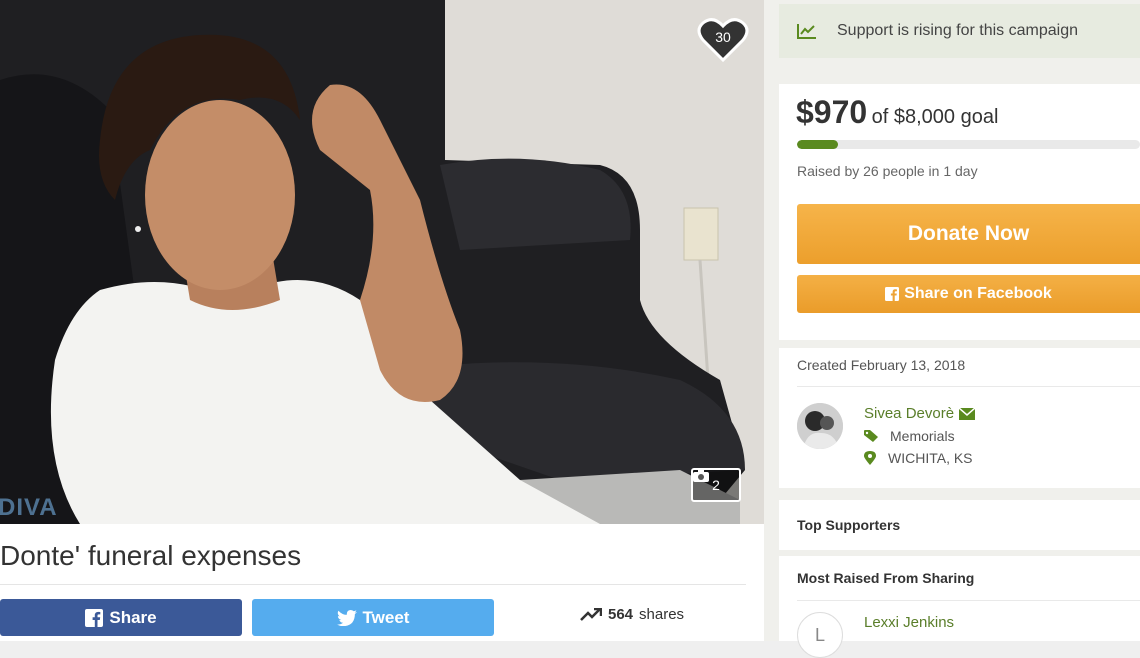 The image size is (1140, 658). Describe the element at coordinates (968, 234) in the screenshot. I see `donate-now-button: Donate Now` at that location.